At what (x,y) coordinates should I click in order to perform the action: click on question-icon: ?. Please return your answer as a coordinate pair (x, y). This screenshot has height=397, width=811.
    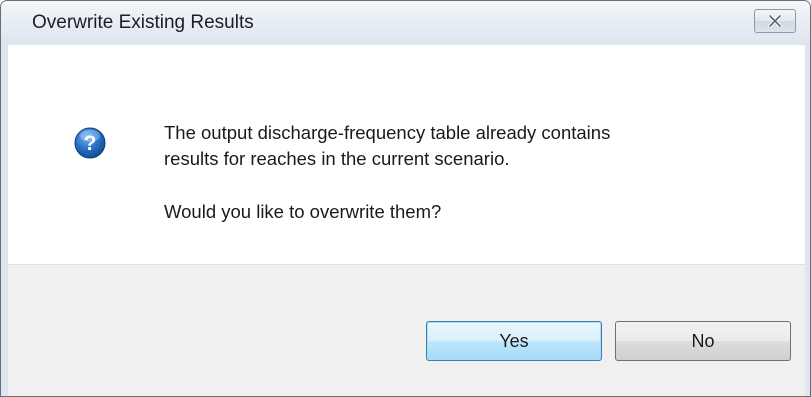
    Looking at the image, I should click on (90, 143).